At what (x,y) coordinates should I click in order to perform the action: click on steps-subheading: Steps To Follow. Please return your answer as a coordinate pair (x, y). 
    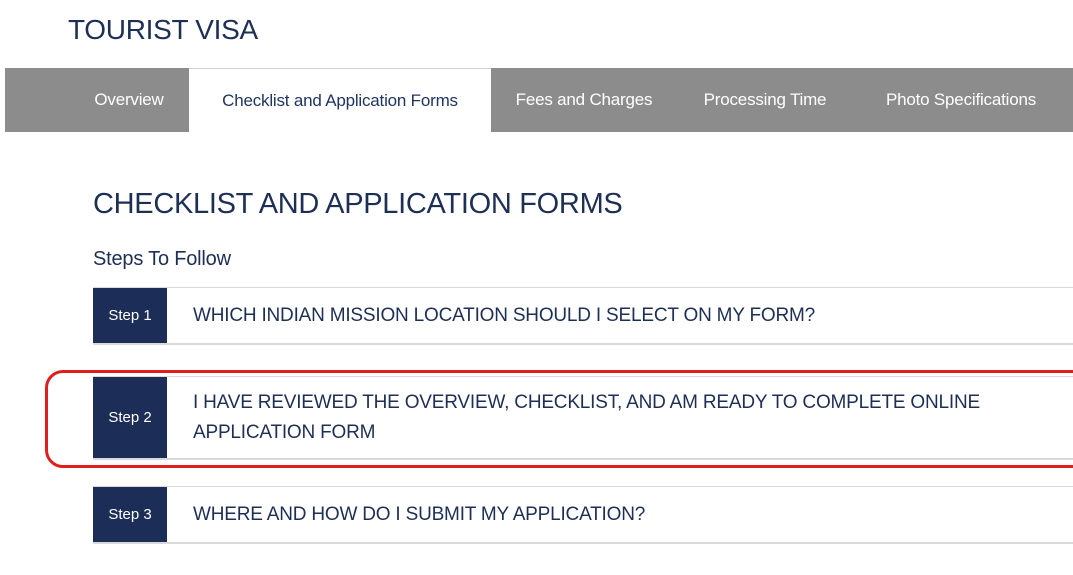
    Looking at the image, I should click on (162, 259).